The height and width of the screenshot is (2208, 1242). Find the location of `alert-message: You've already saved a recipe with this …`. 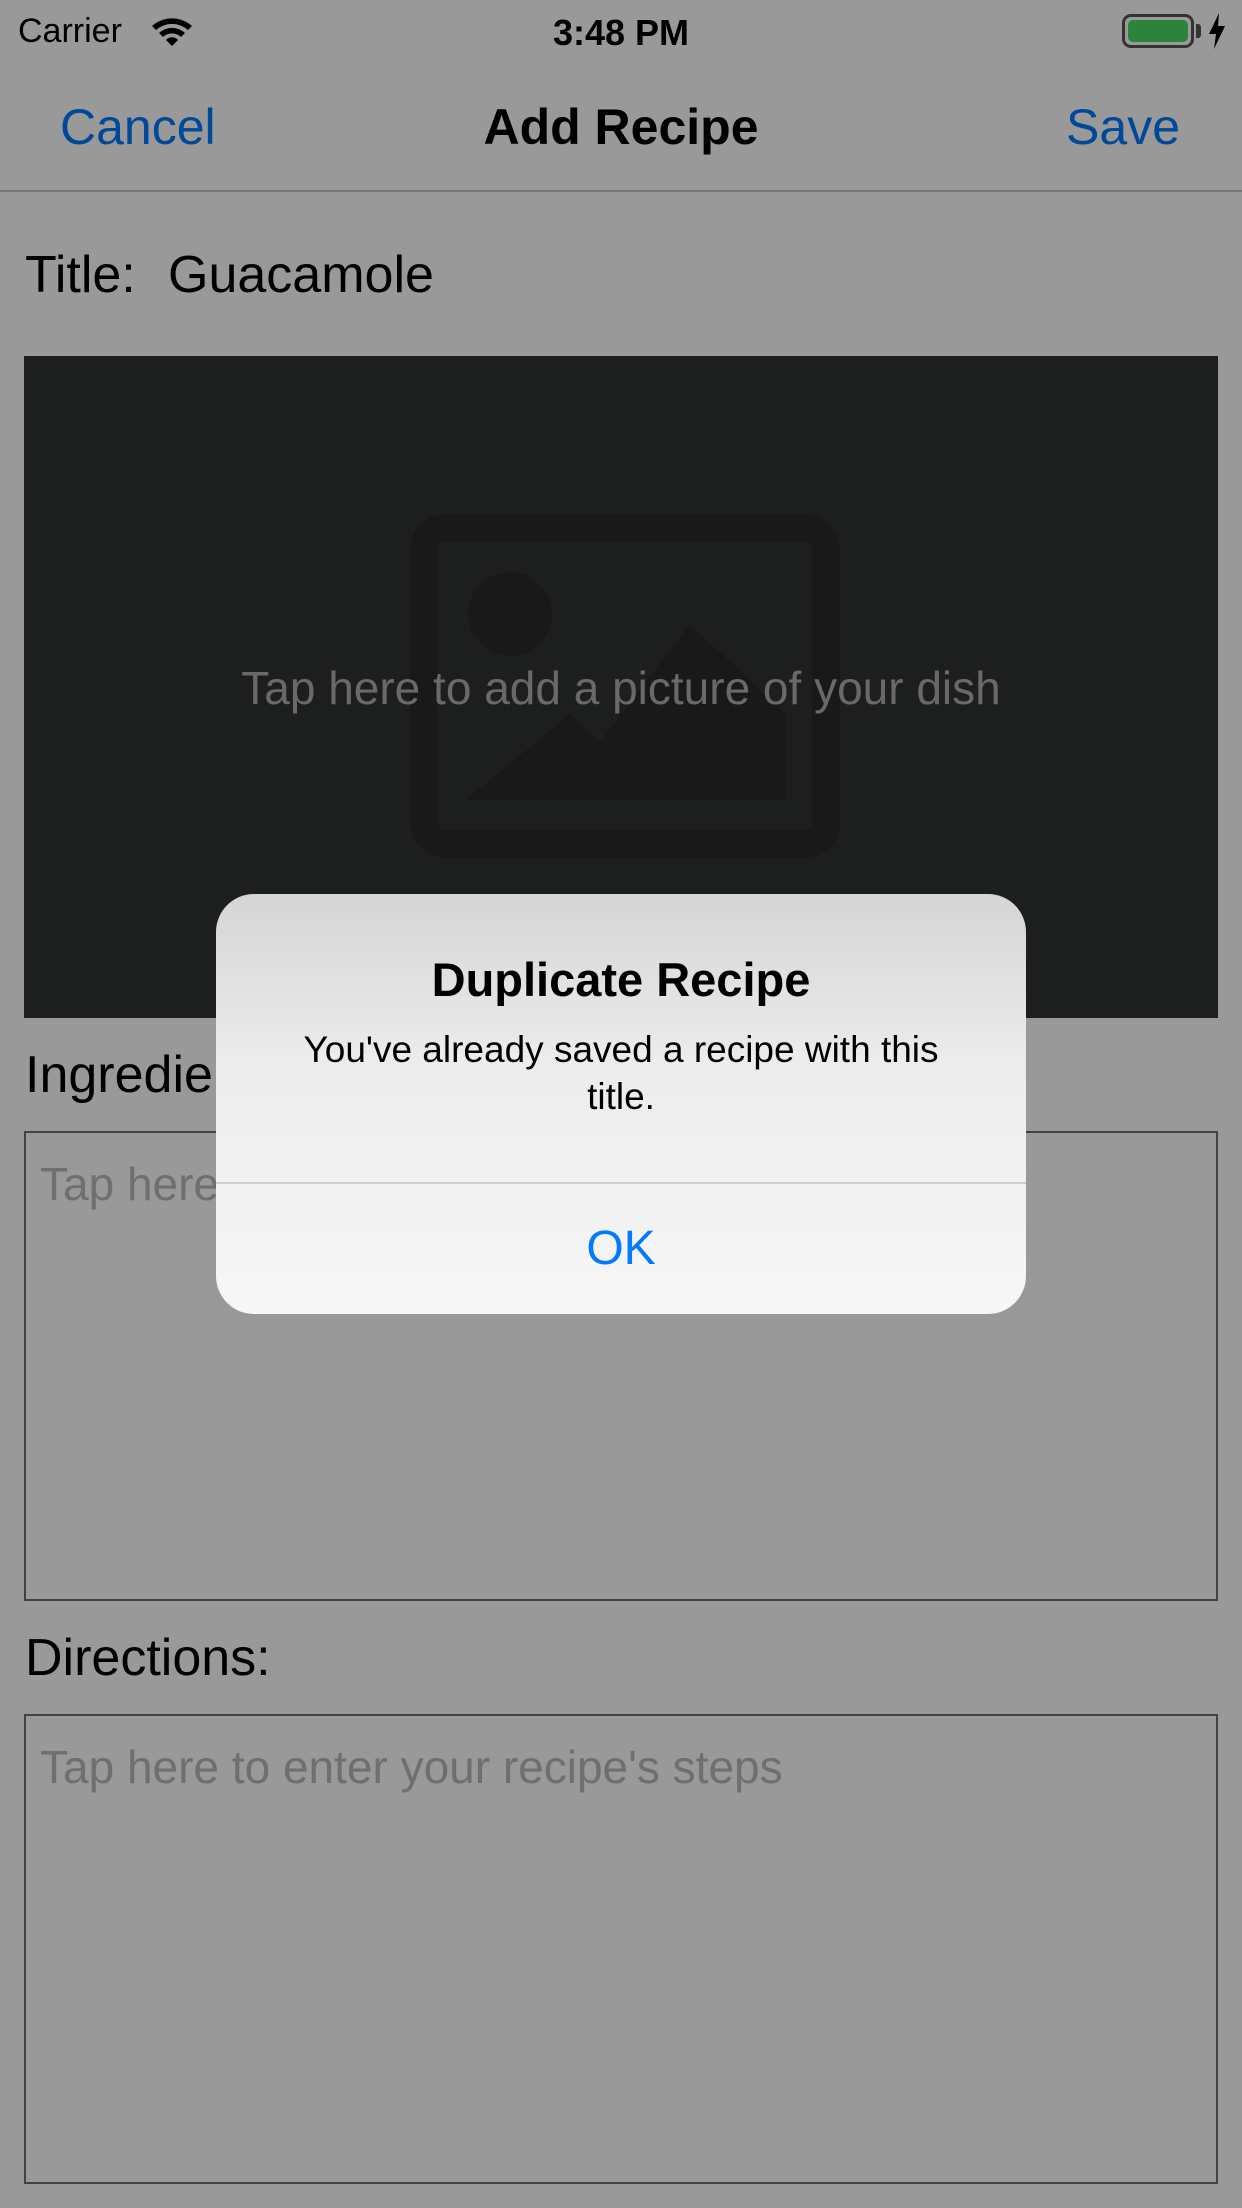

alert-message: You've already saved a recipe with this … is located at coordinates (621, 1073).